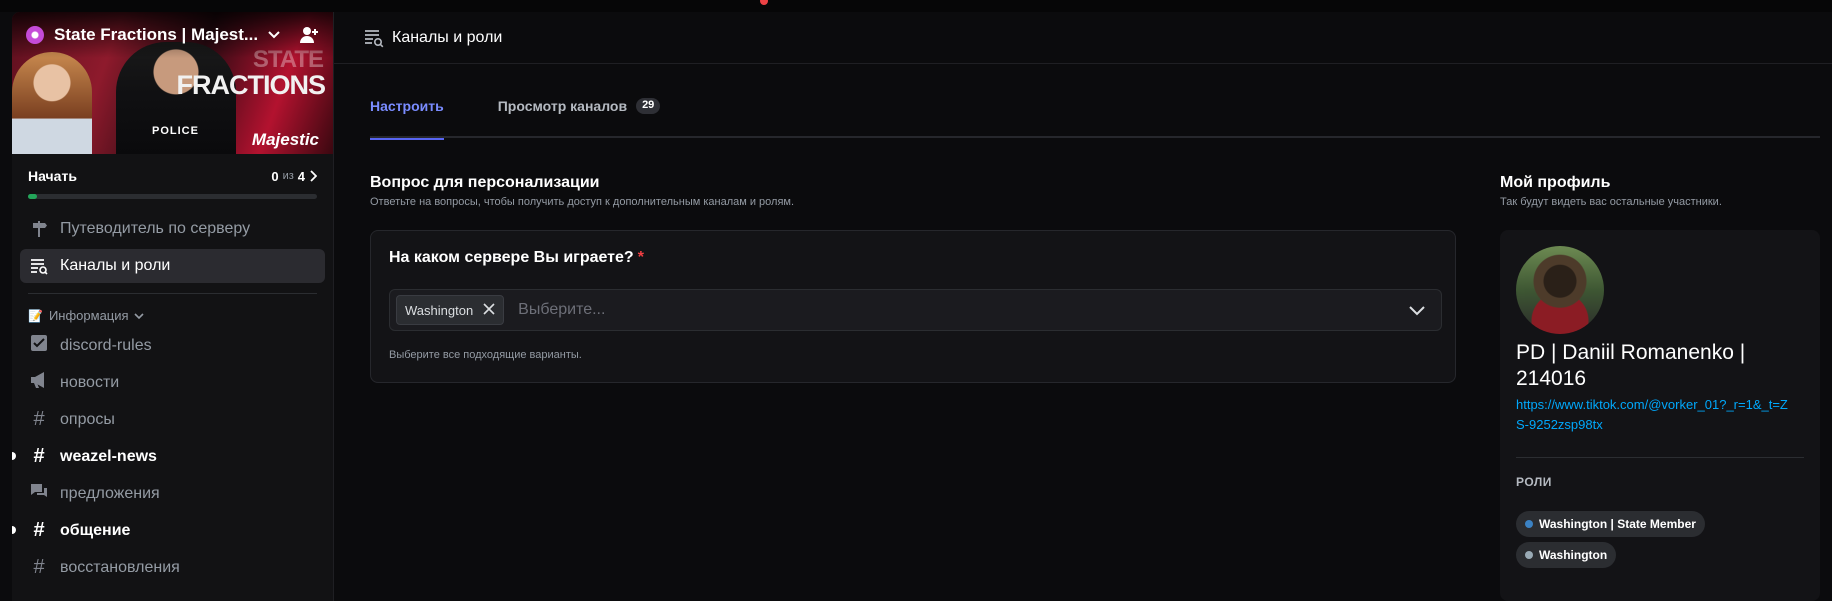 The image size is (1832, 601). Describe the element at coordinates (285, 139) in the screenshot. I see `banner-brand-logo: Majestic` at that location.